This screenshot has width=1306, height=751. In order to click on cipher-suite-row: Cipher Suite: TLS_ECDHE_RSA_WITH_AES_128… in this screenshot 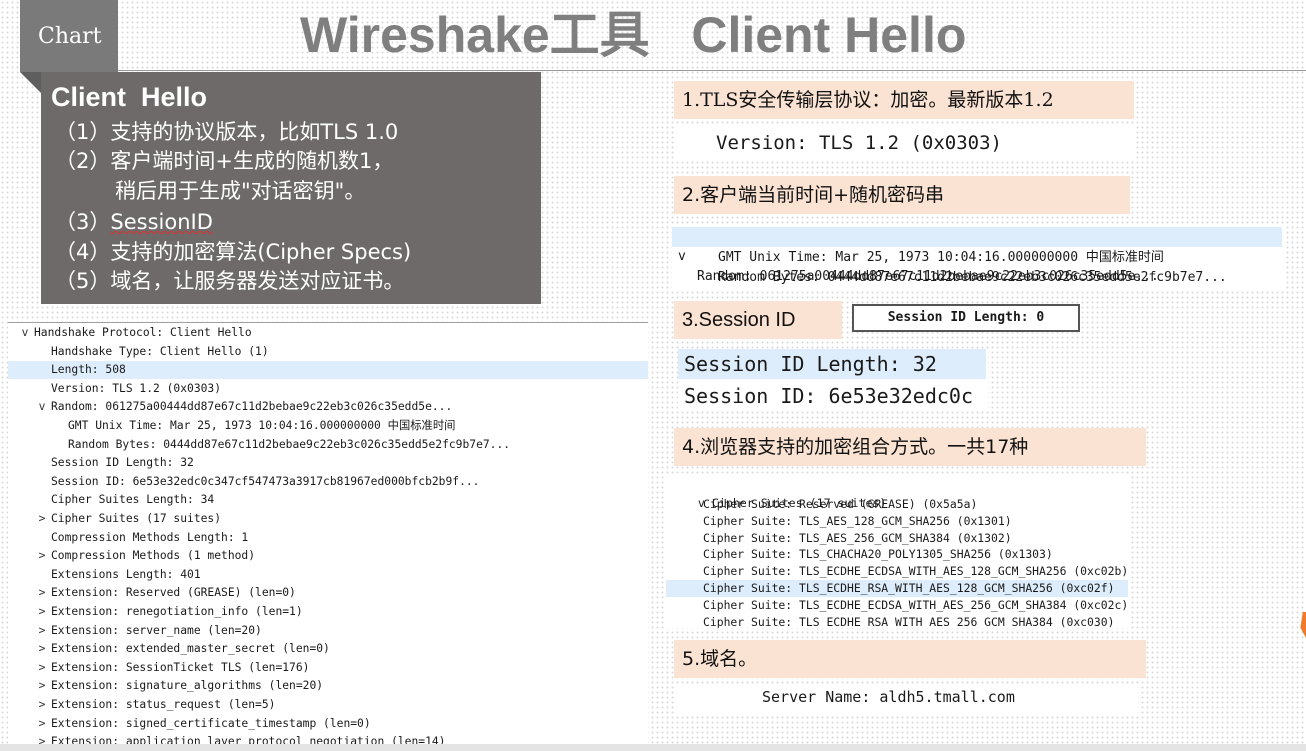, I will do `click(897, 588)`.